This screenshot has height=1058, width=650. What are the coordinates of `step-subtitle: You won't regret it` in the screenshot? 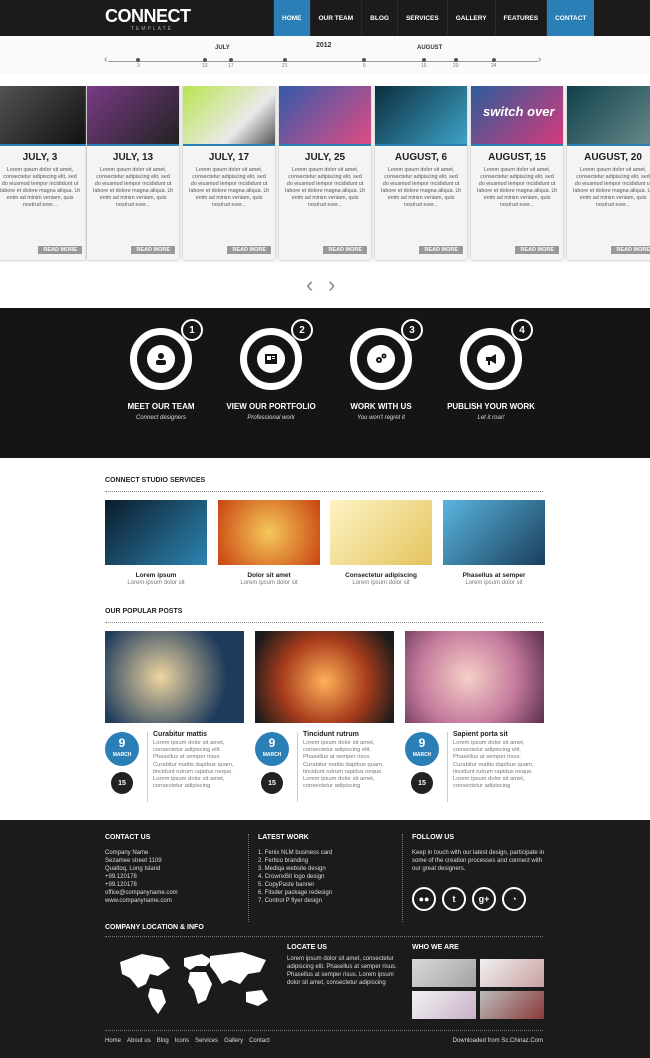 It's located at (381, 418).